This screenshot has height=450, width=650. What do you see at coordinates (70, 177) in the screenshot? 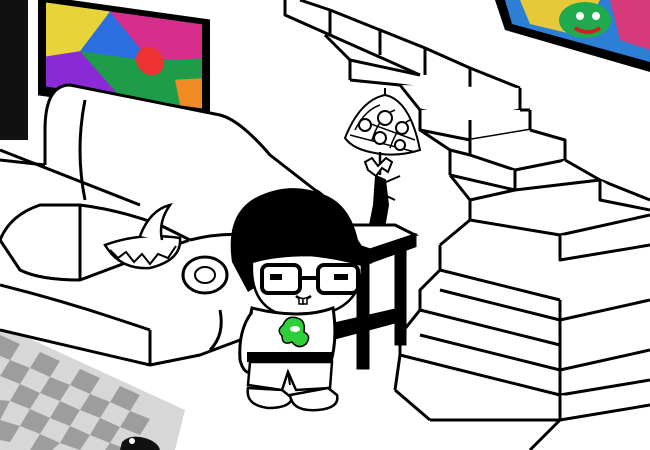
I see `floor-line` at bounding box center [70, 177].